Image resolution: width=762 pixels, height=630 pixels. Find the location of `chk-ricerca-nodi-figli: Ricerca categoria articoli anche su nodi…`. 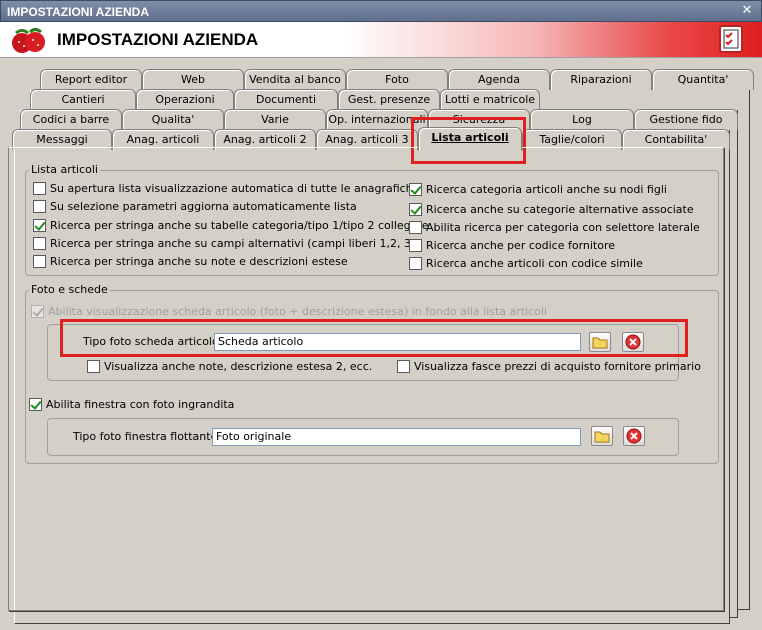

chk-ricerca-nodi-figli: Ricerca categoria articoli anche su nodi… is located at coordinates (538, 189).